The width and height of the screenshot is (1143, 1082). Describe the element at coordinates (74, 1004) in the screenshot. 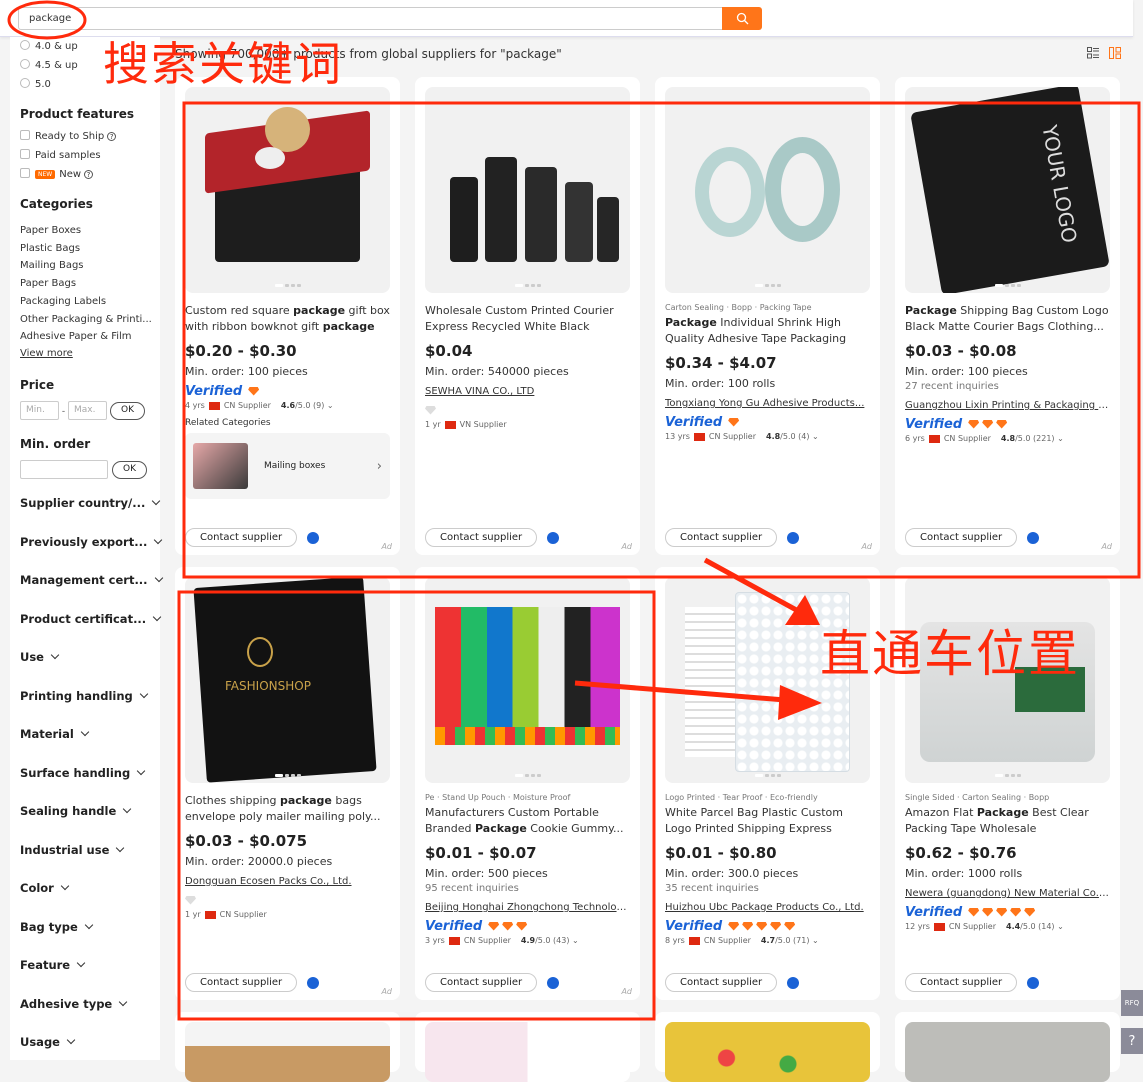

I see `filter-dropdown: Adhesive type` at that location.